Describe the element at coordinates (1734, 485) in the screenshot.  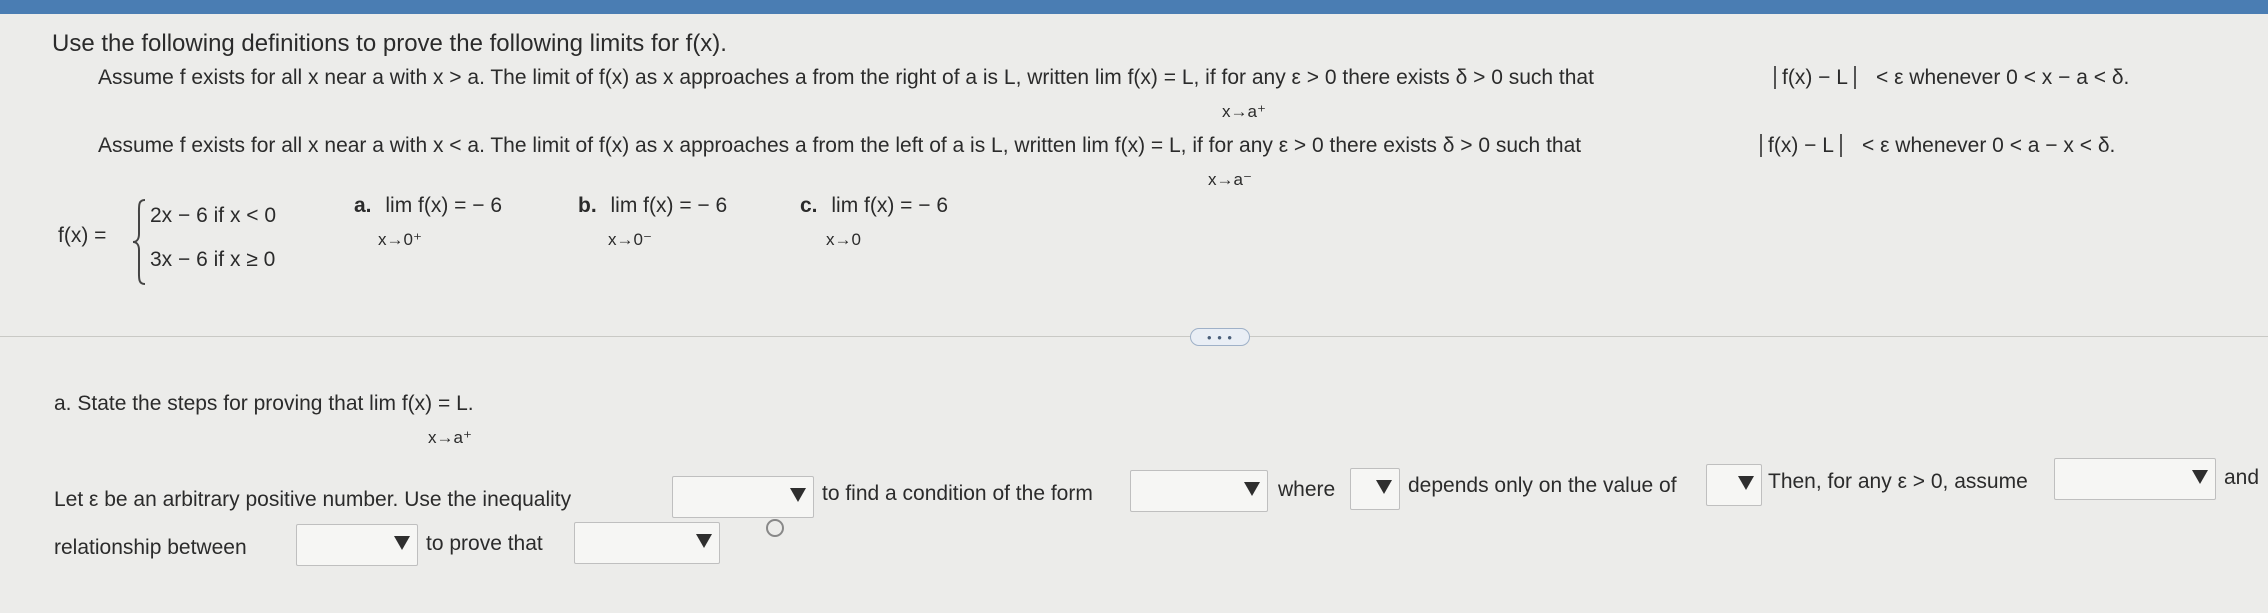
I see `depends-on-dropdown` at that location.